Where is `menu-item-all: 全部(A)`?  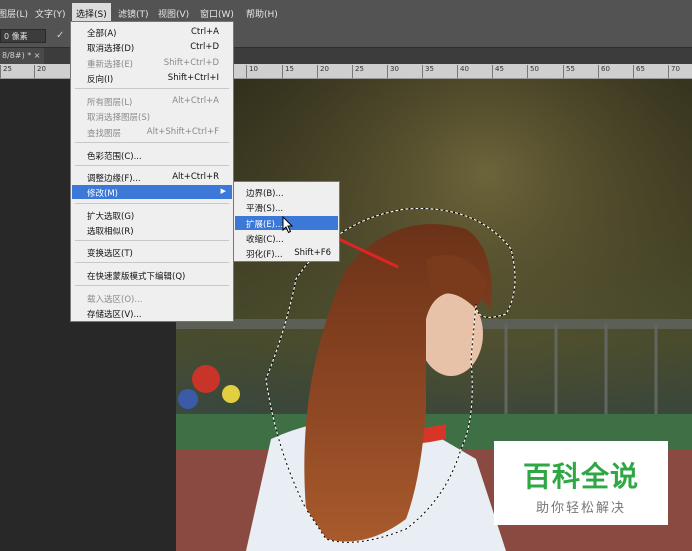 menu-item-all: 全部(A) is located at coordinates (101, 33).